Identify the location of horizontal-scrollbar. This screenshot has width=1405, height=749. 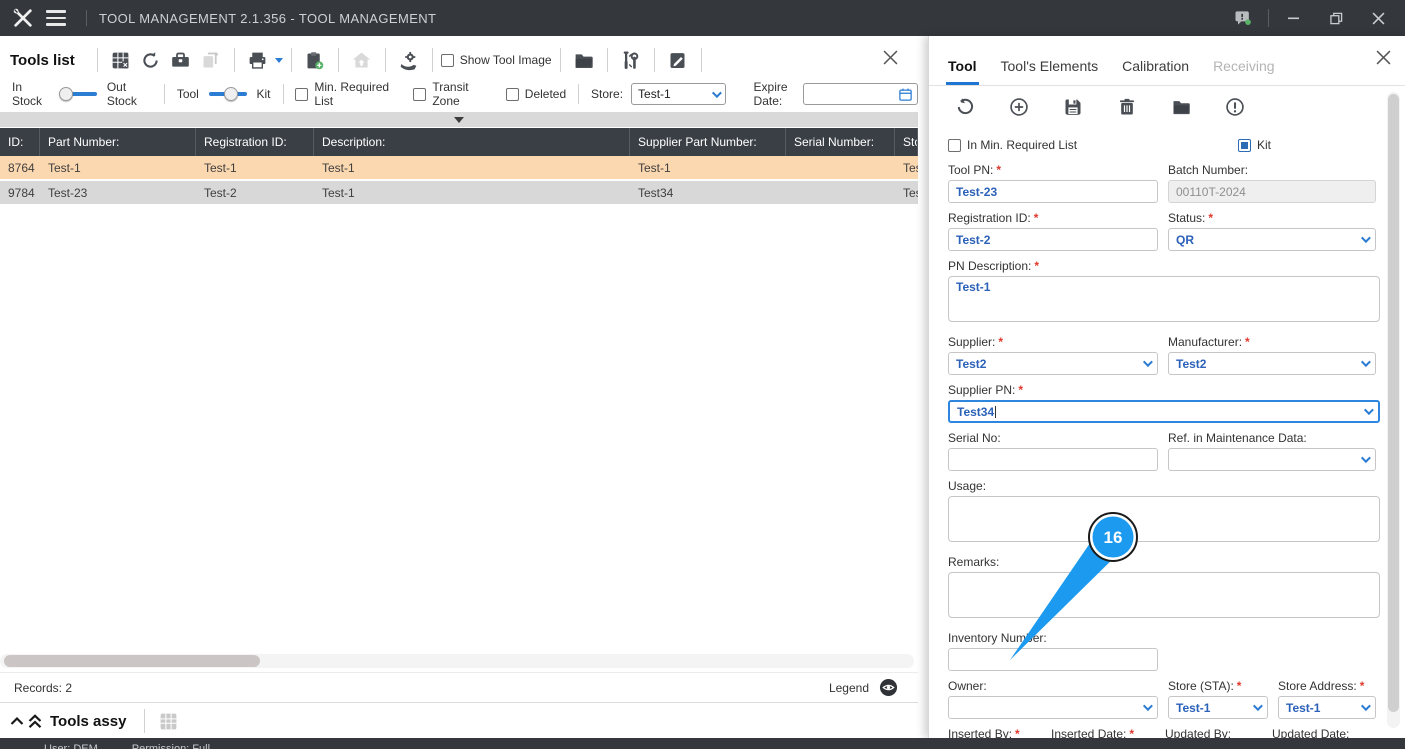
(457, 661).